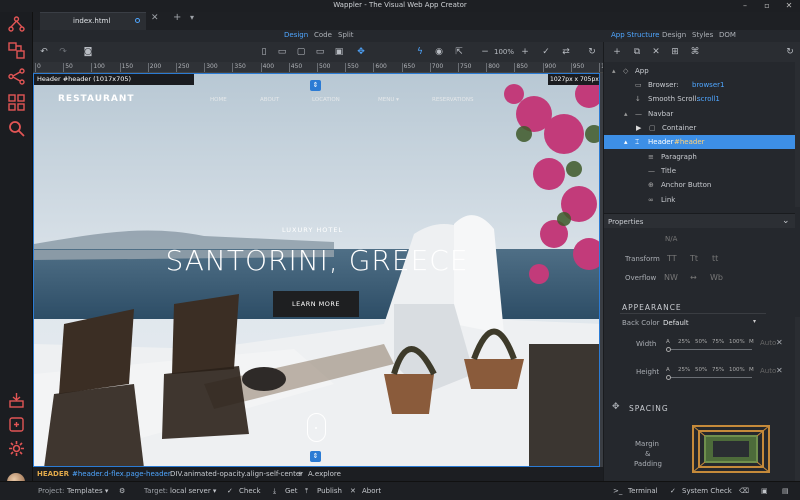  Describe the element at coordinates (282, 52) in the screenshot. I see `device-phone-landscape-icon: ▭` at that location.